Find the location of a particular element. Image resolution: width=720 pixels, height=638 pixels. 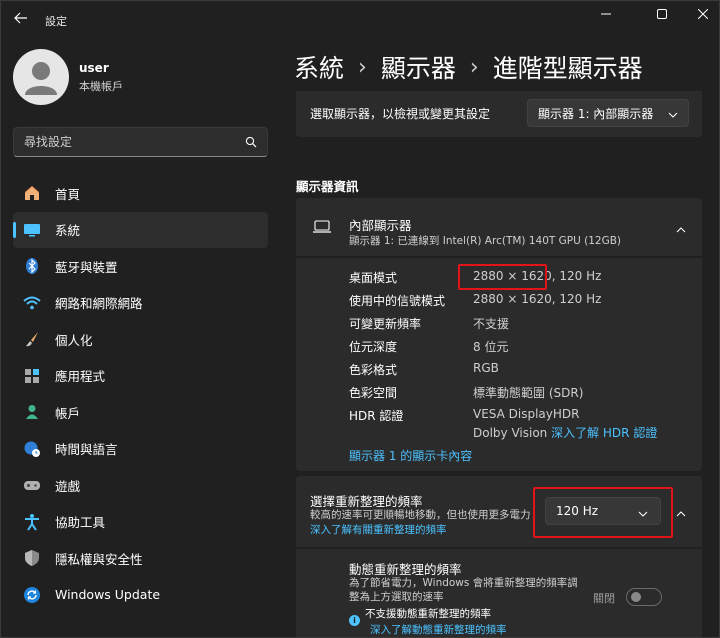

breadcrumb: 系統 › 顯示器 › 進階型顯示器 is located at coordinates (468, 67).